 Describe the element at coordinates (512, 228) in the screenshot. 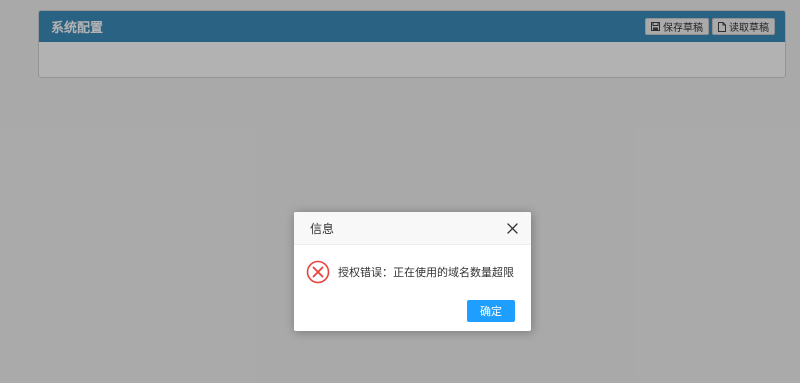

I see `close-icon` at that location.